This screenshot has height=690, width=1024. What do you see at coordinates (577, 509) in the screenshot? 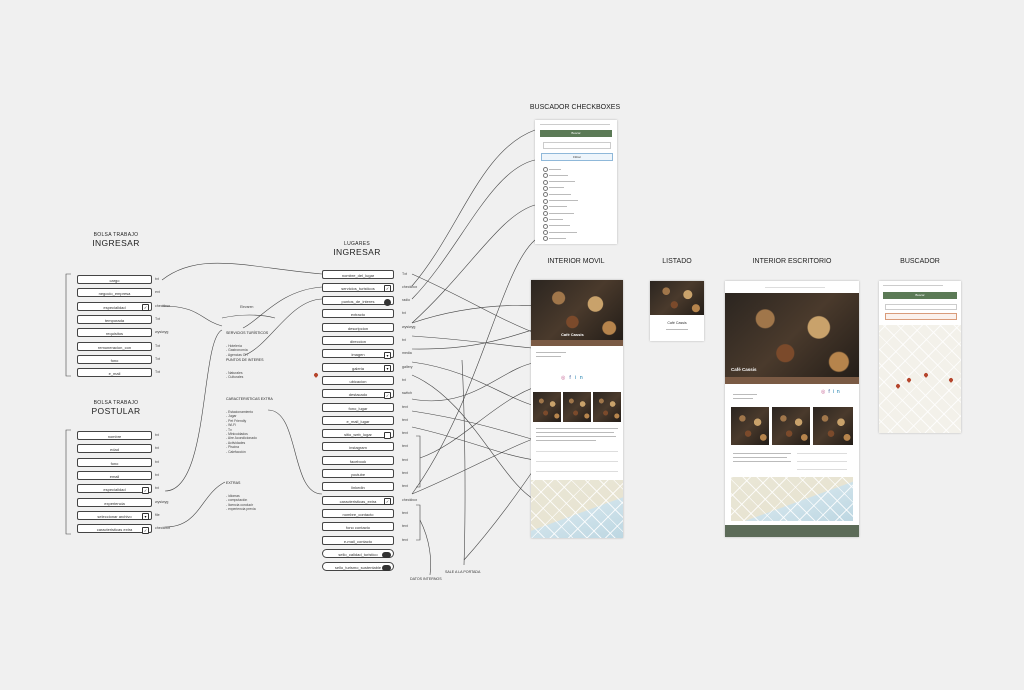
I see `location-map` at bounding box center [577, 509].